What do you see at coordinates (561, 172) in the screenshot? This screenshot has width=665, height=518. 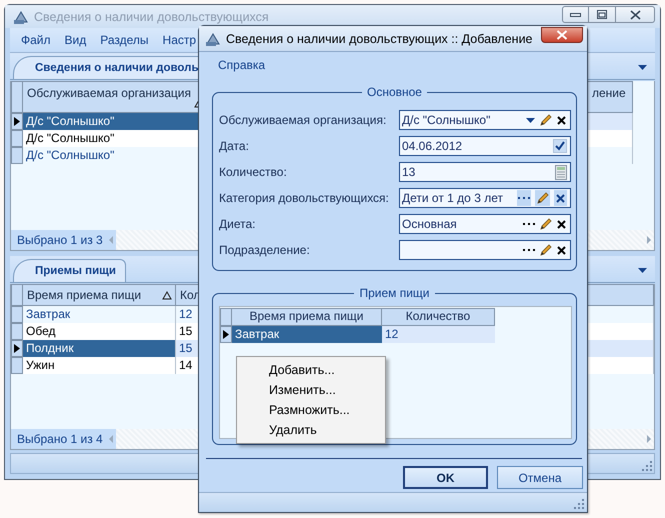 I see `calculator-icon` at bounding box center [561, 172].